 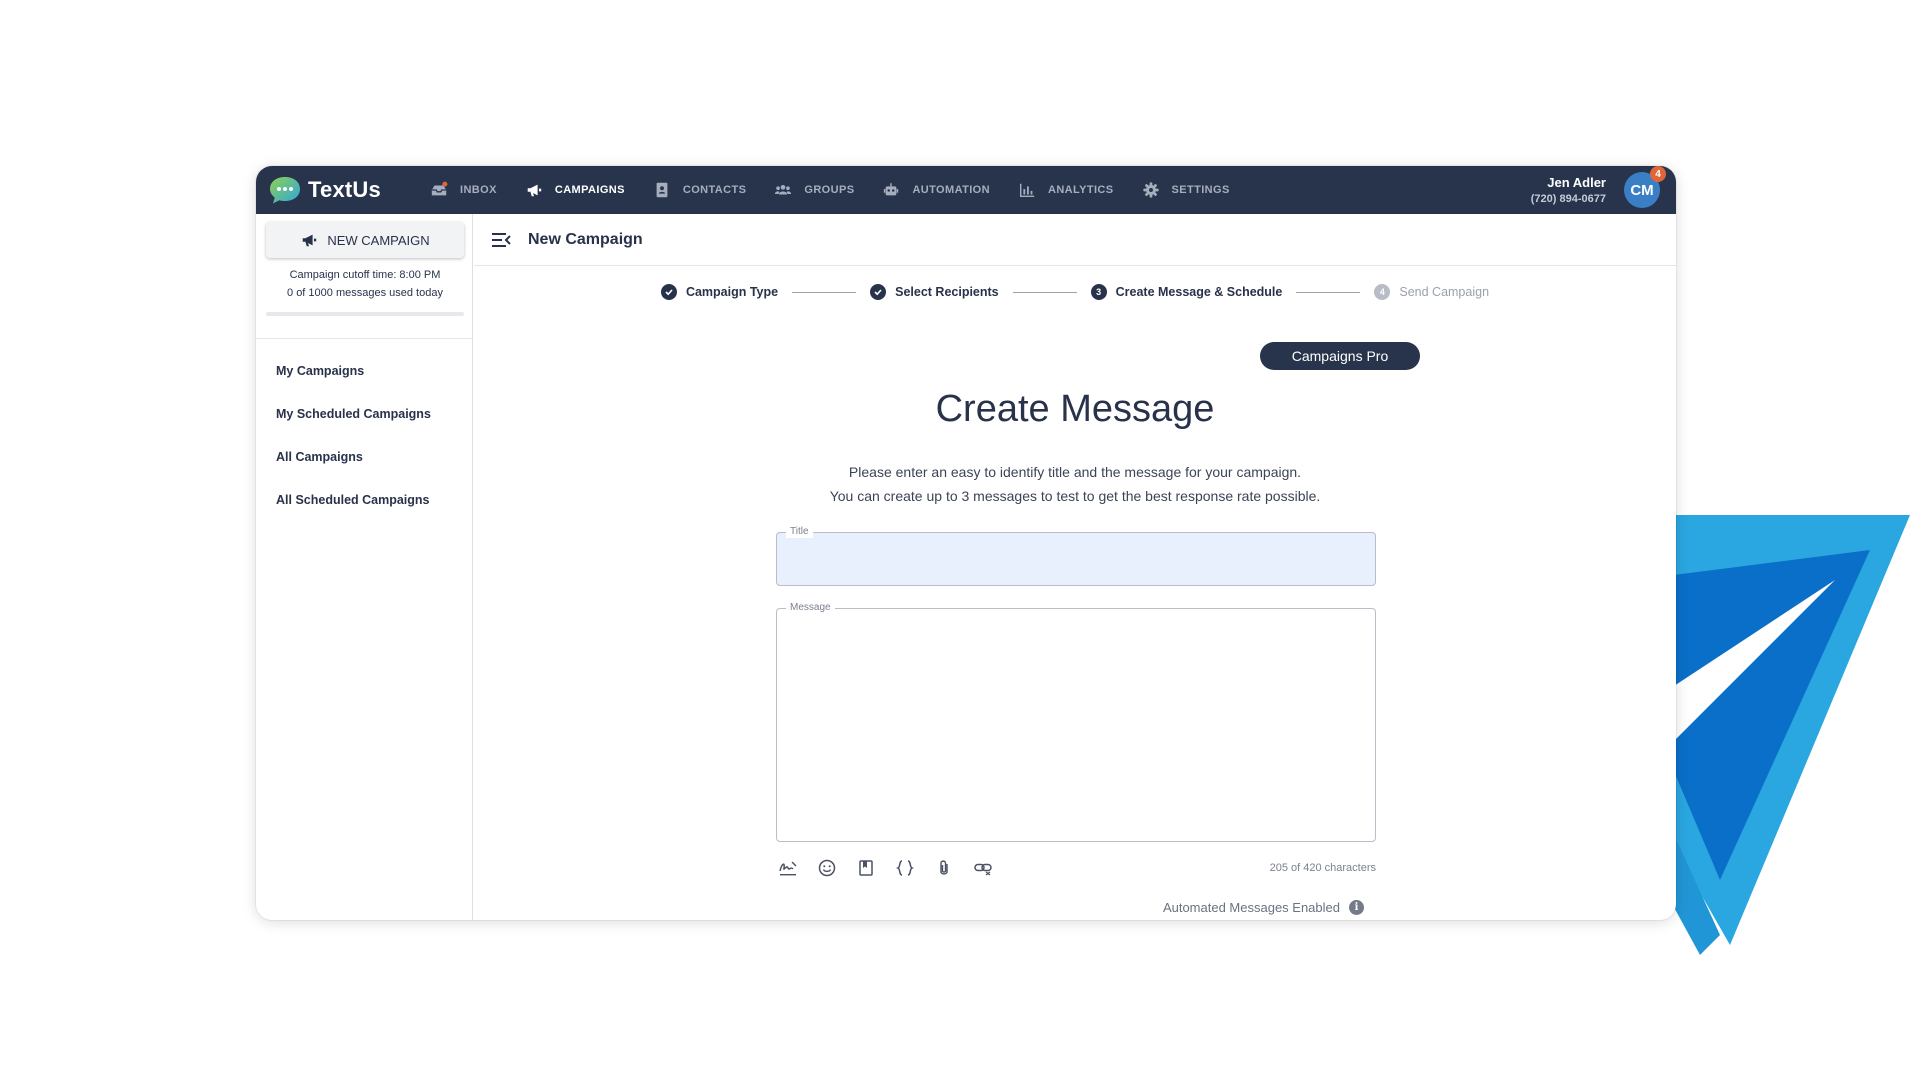 I want to click on robot-icon, so click(x=891, y=189).